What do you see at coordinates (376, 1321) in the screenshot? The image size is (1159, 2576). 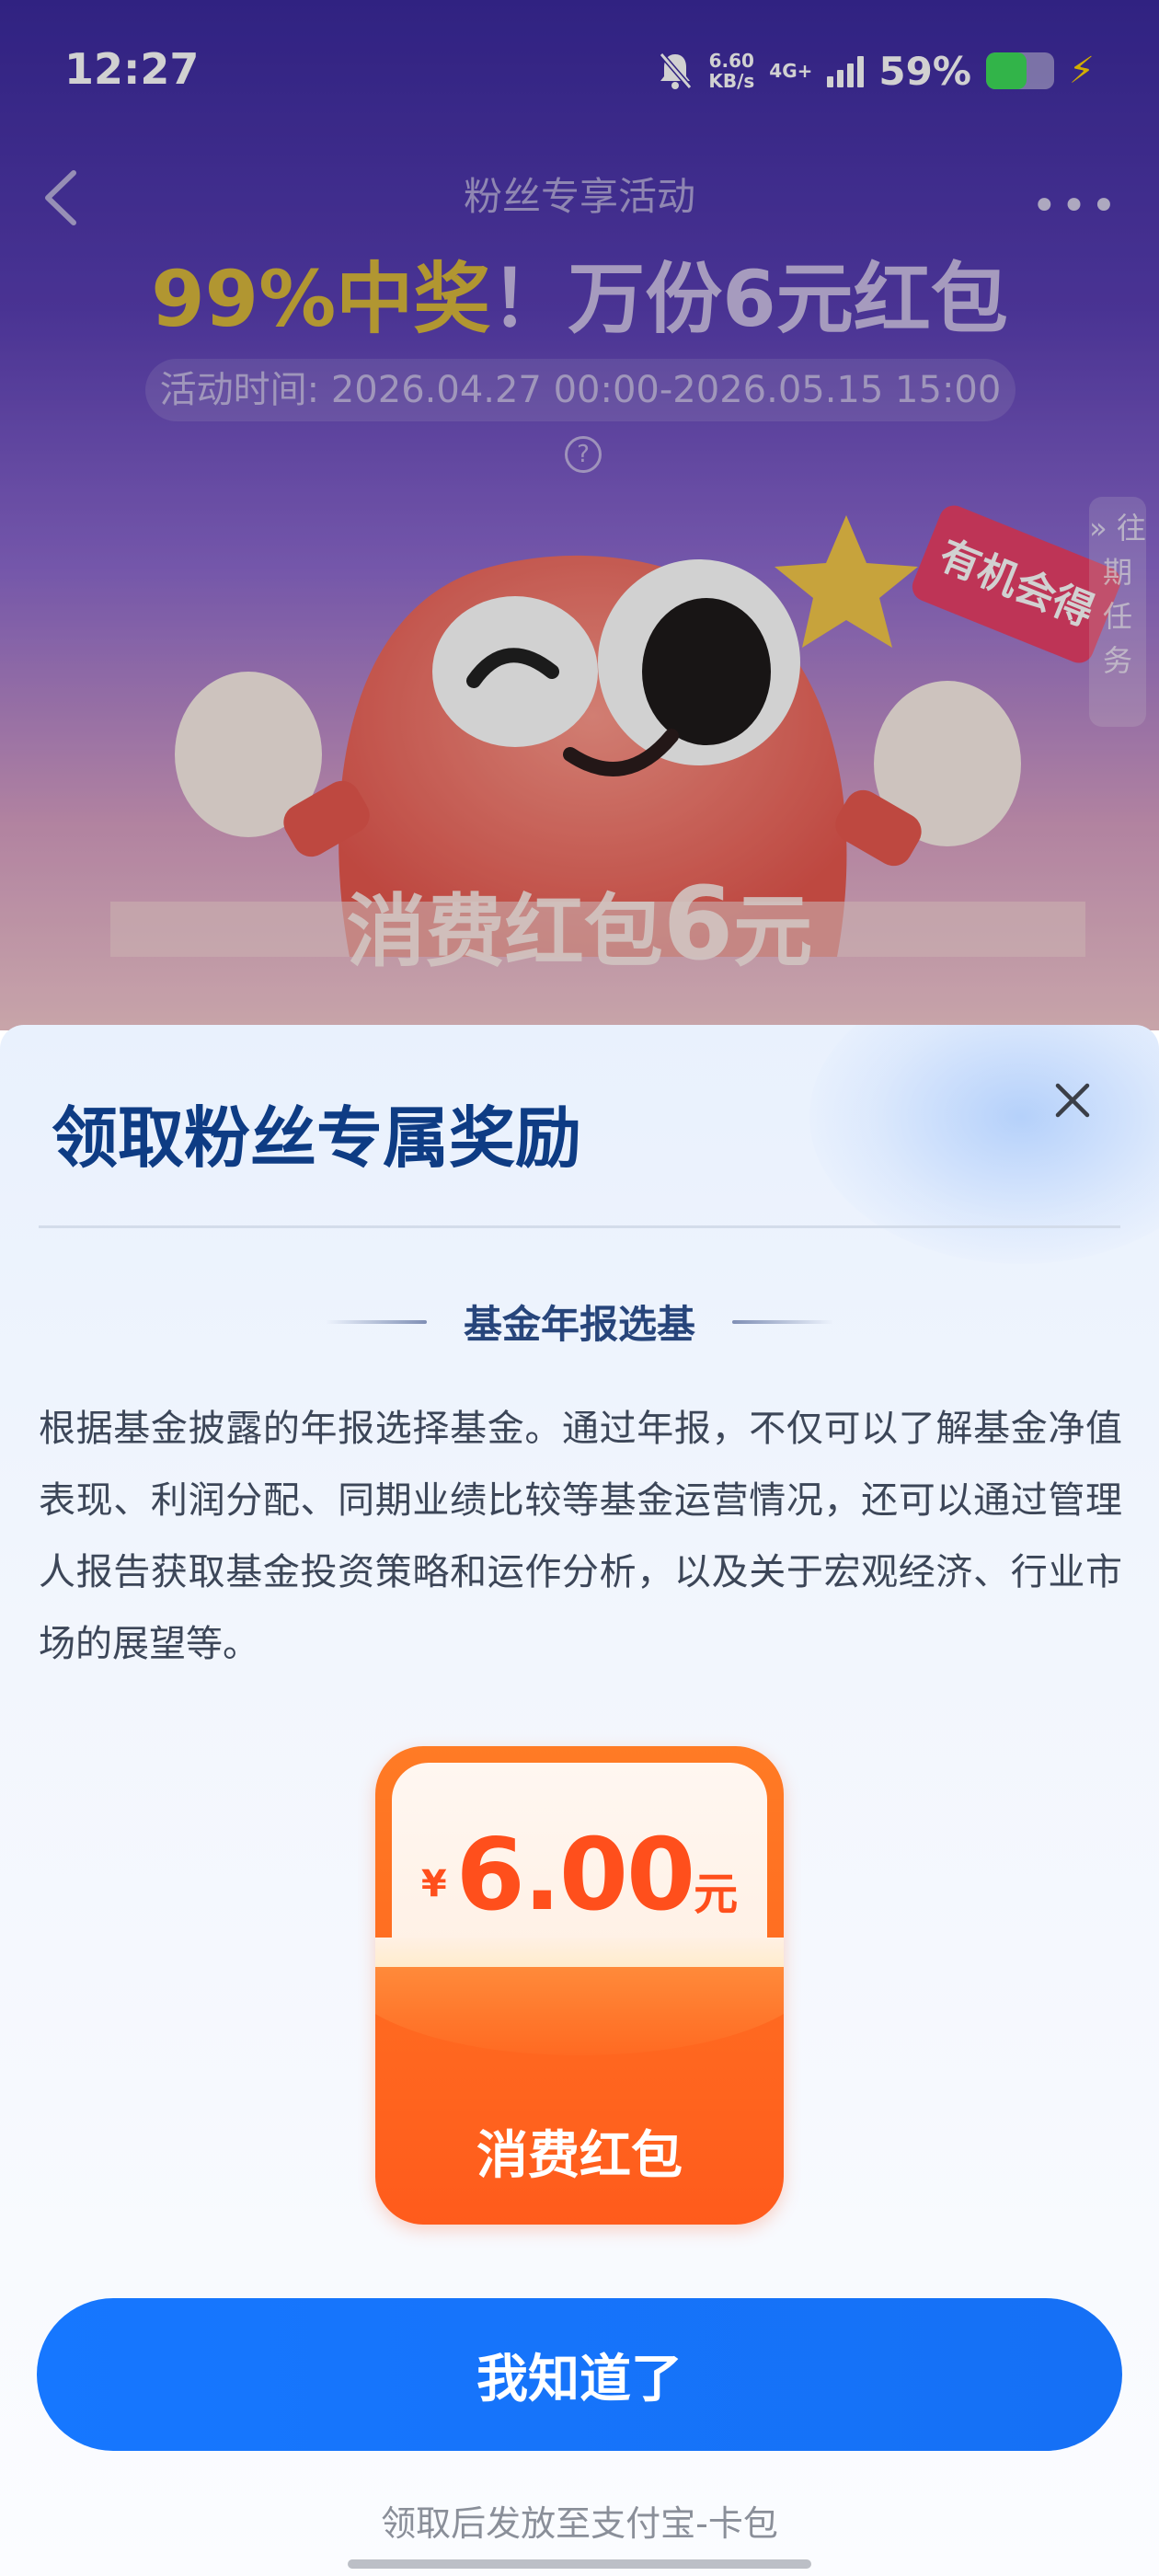 I see `heading-left-line` at bounding box center [376, 1321].